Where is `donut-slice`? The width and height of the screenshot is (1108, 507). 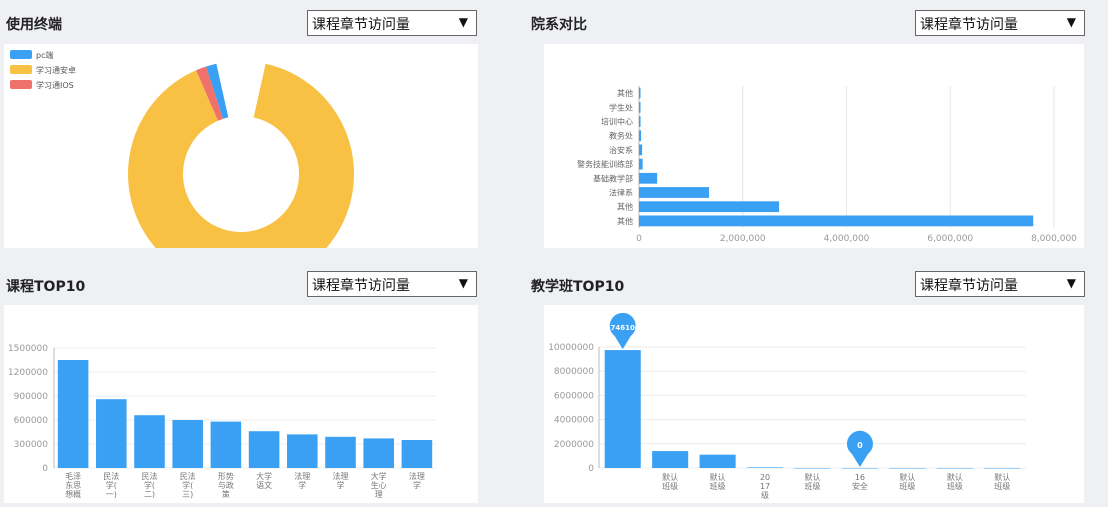
donut-slice is located at coordinates (240, 175).